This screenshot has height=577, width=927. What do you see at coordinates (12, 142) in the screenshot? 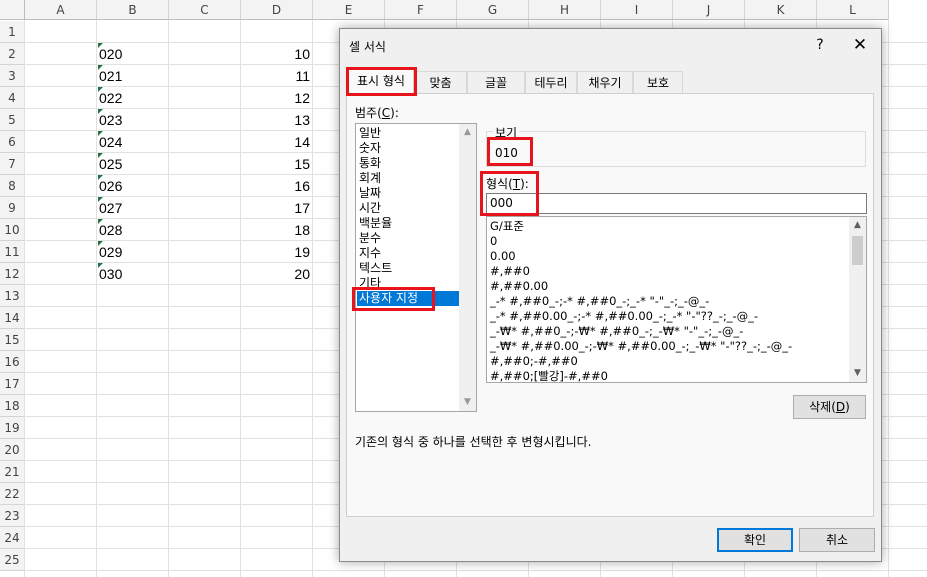
I see `row-header: 6` at bounding box center [12, 142].